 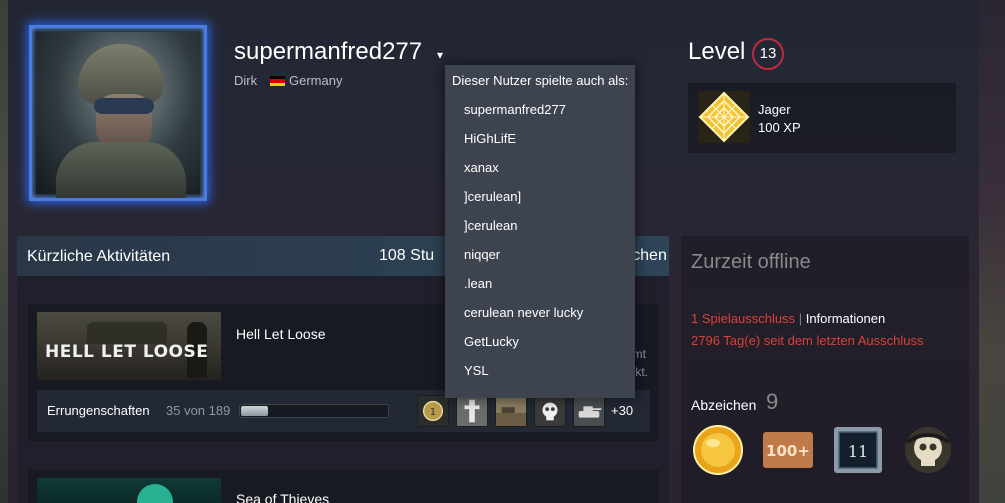 What do you see at coordinates (807, 340) in the screenshot?
I see `ban-days: 2796 Tag(e) seit dem letzten Ausschluss` at bounding box center [807, 340].